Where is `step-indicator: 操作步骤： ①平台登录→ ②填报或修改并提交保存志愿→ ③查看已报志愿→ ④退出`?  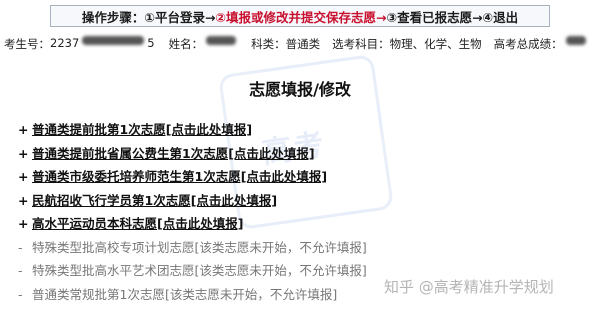
step-indicator: 操作步骤： ①平台登录→ ②填报或修改并提交保存志愿→ ③查看已报志愿→ ④退出 is located at coordinates (300, 16).